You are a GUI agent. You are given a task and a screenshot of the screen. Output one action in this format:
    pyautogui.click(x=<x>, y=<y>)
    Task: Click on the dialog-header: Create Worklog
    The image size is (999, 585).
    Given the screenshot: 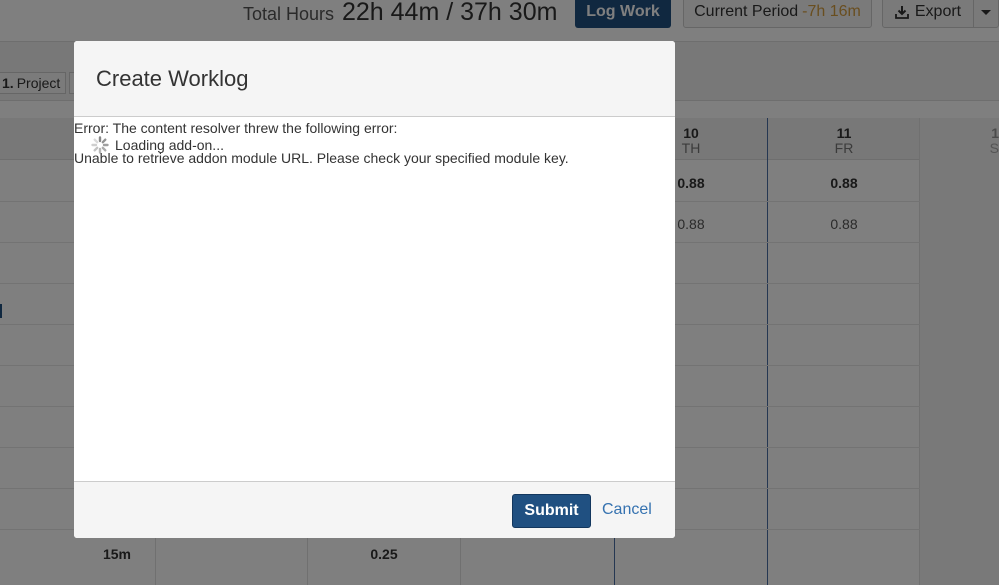 What is the action you would take?
    pyautogui.click(x=374, y=79)
    